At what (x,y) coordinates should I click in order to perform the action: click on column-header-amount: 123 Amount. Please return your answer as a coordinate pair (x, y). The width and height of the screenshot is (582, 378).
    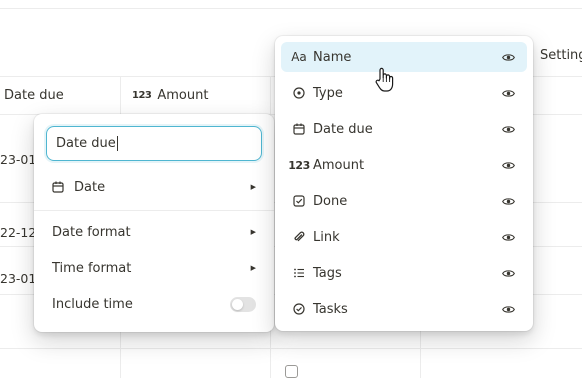
    Looking at the image, I should click on (170, 95).